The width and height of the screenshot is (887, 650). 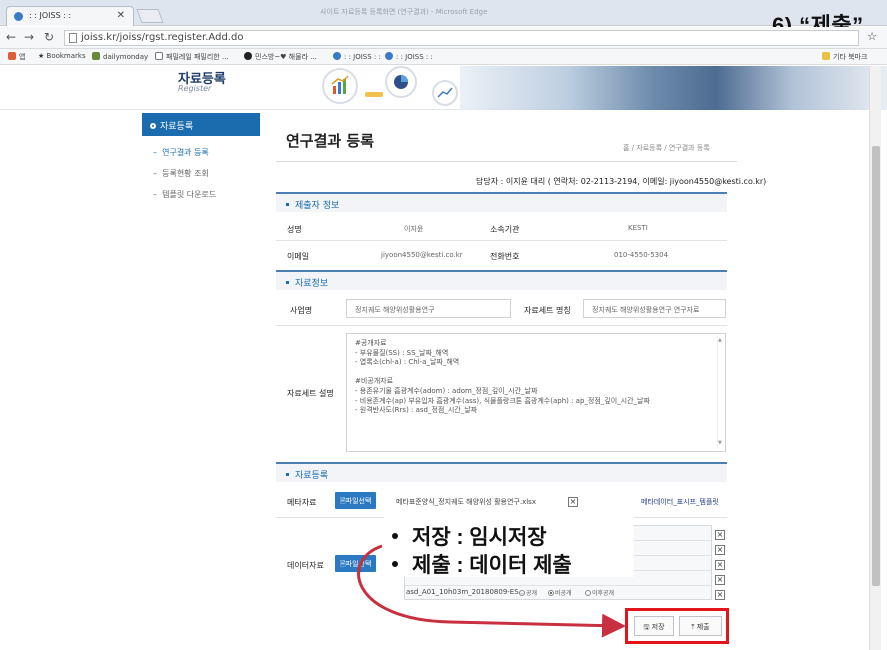 I want to click on sidebar-heading: 자료등록, so click(x=201, y=124).